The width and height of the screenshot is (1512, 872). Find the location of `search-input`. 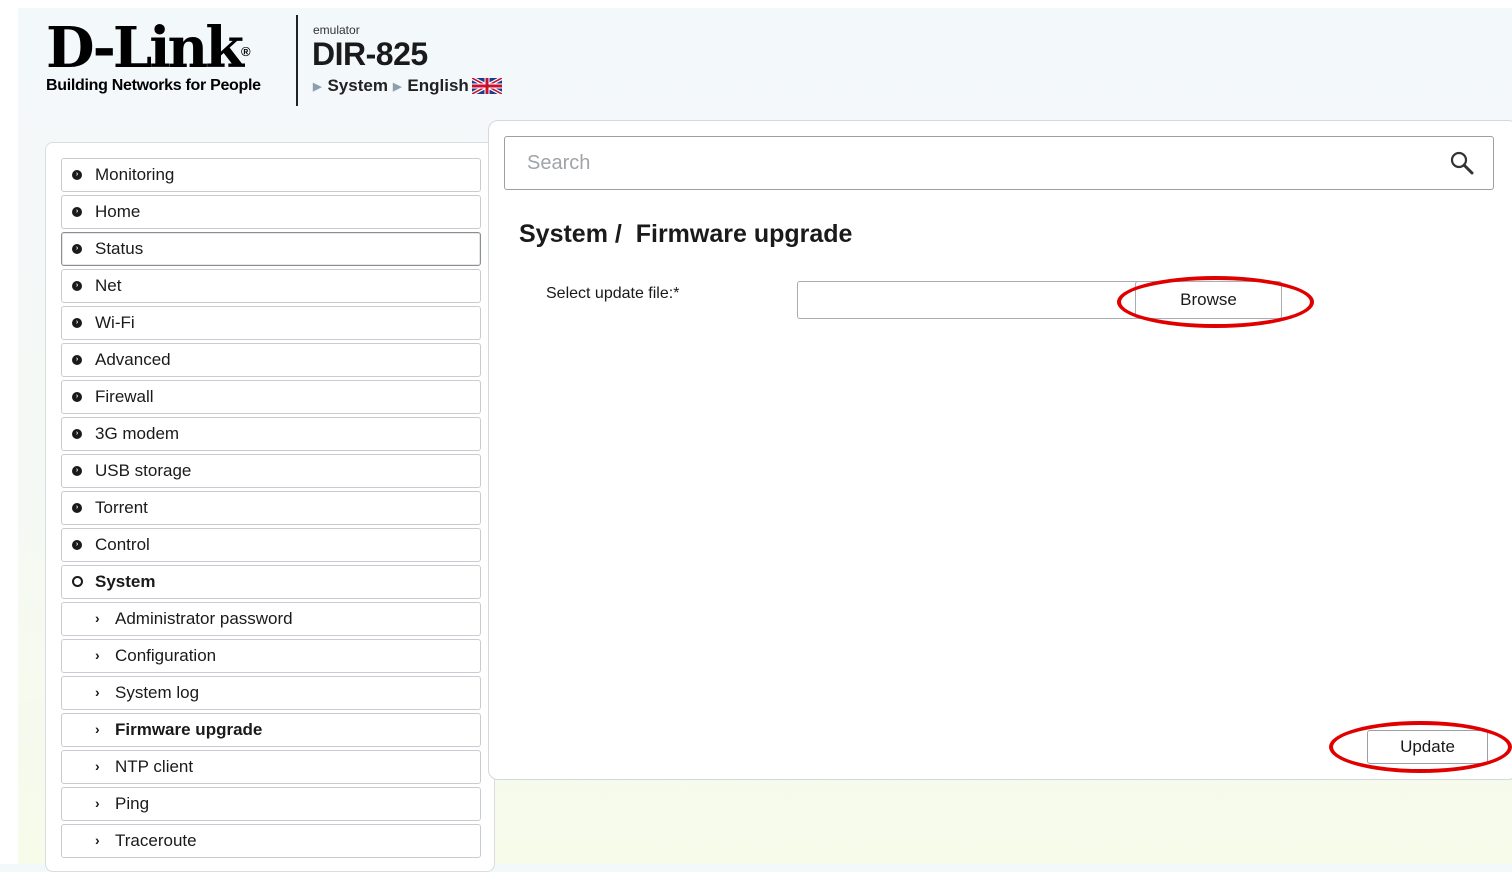

search-input is located at coordinates (970, 163).